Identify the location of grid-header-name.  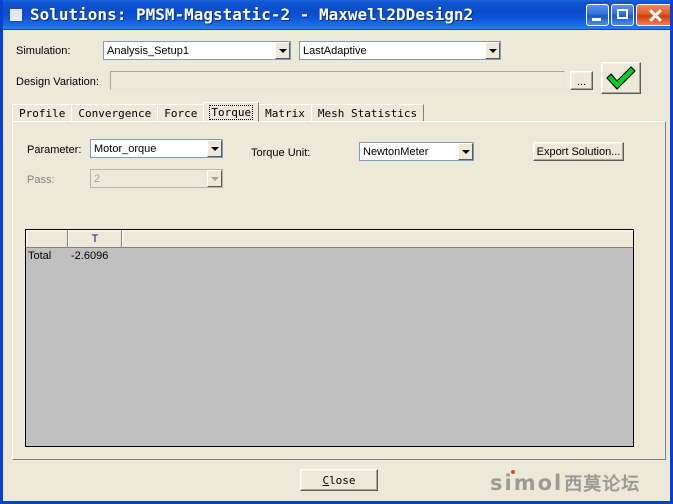
(47, 238).